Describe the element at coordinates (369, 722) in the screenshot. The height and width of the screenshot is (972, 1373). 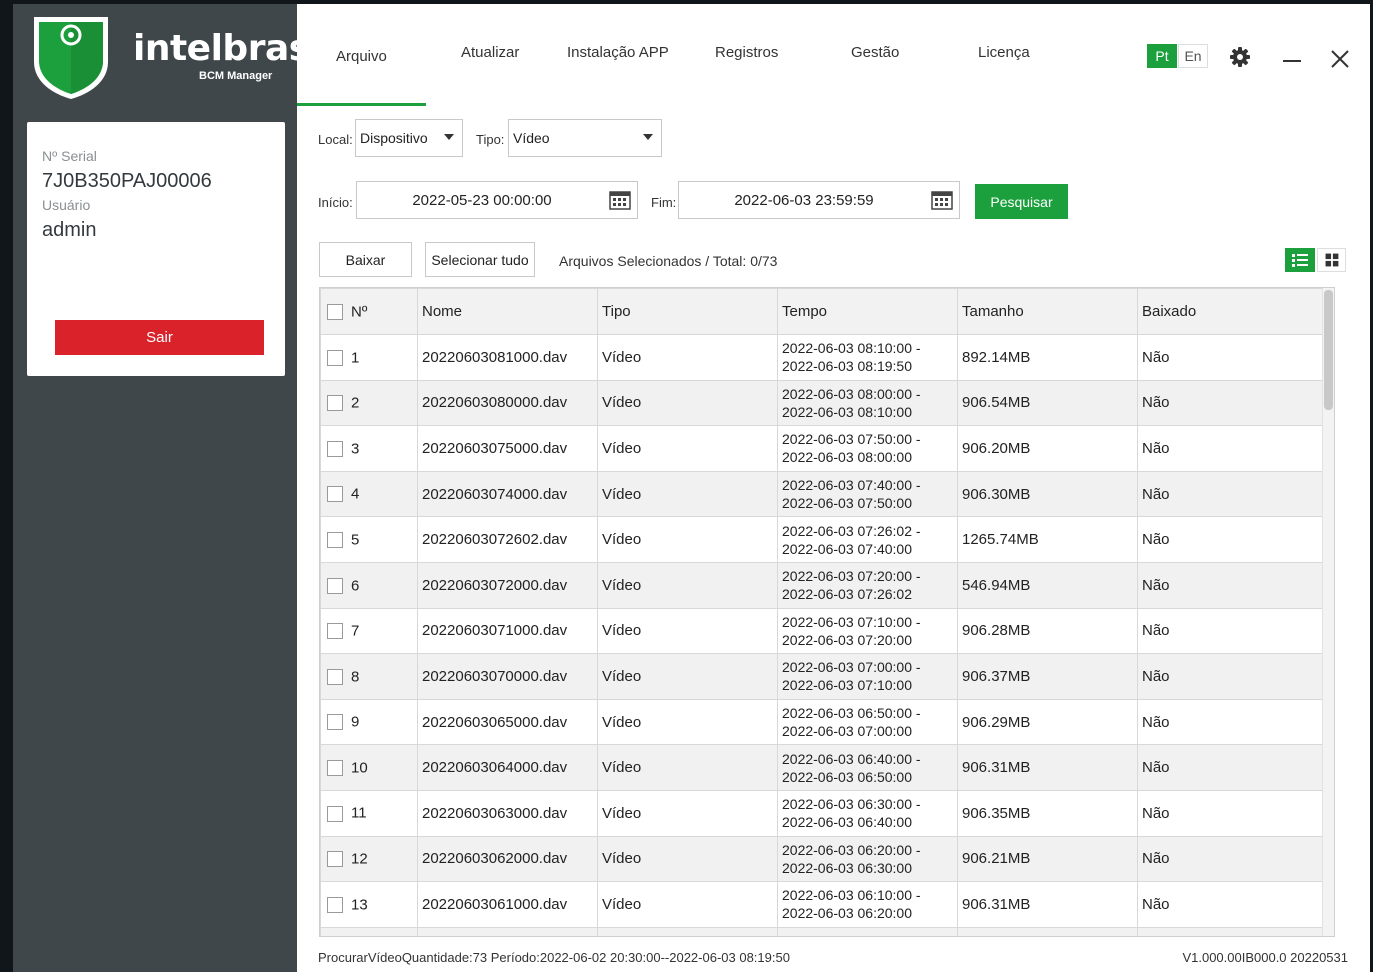
I see `cell-number: 9` at that location.